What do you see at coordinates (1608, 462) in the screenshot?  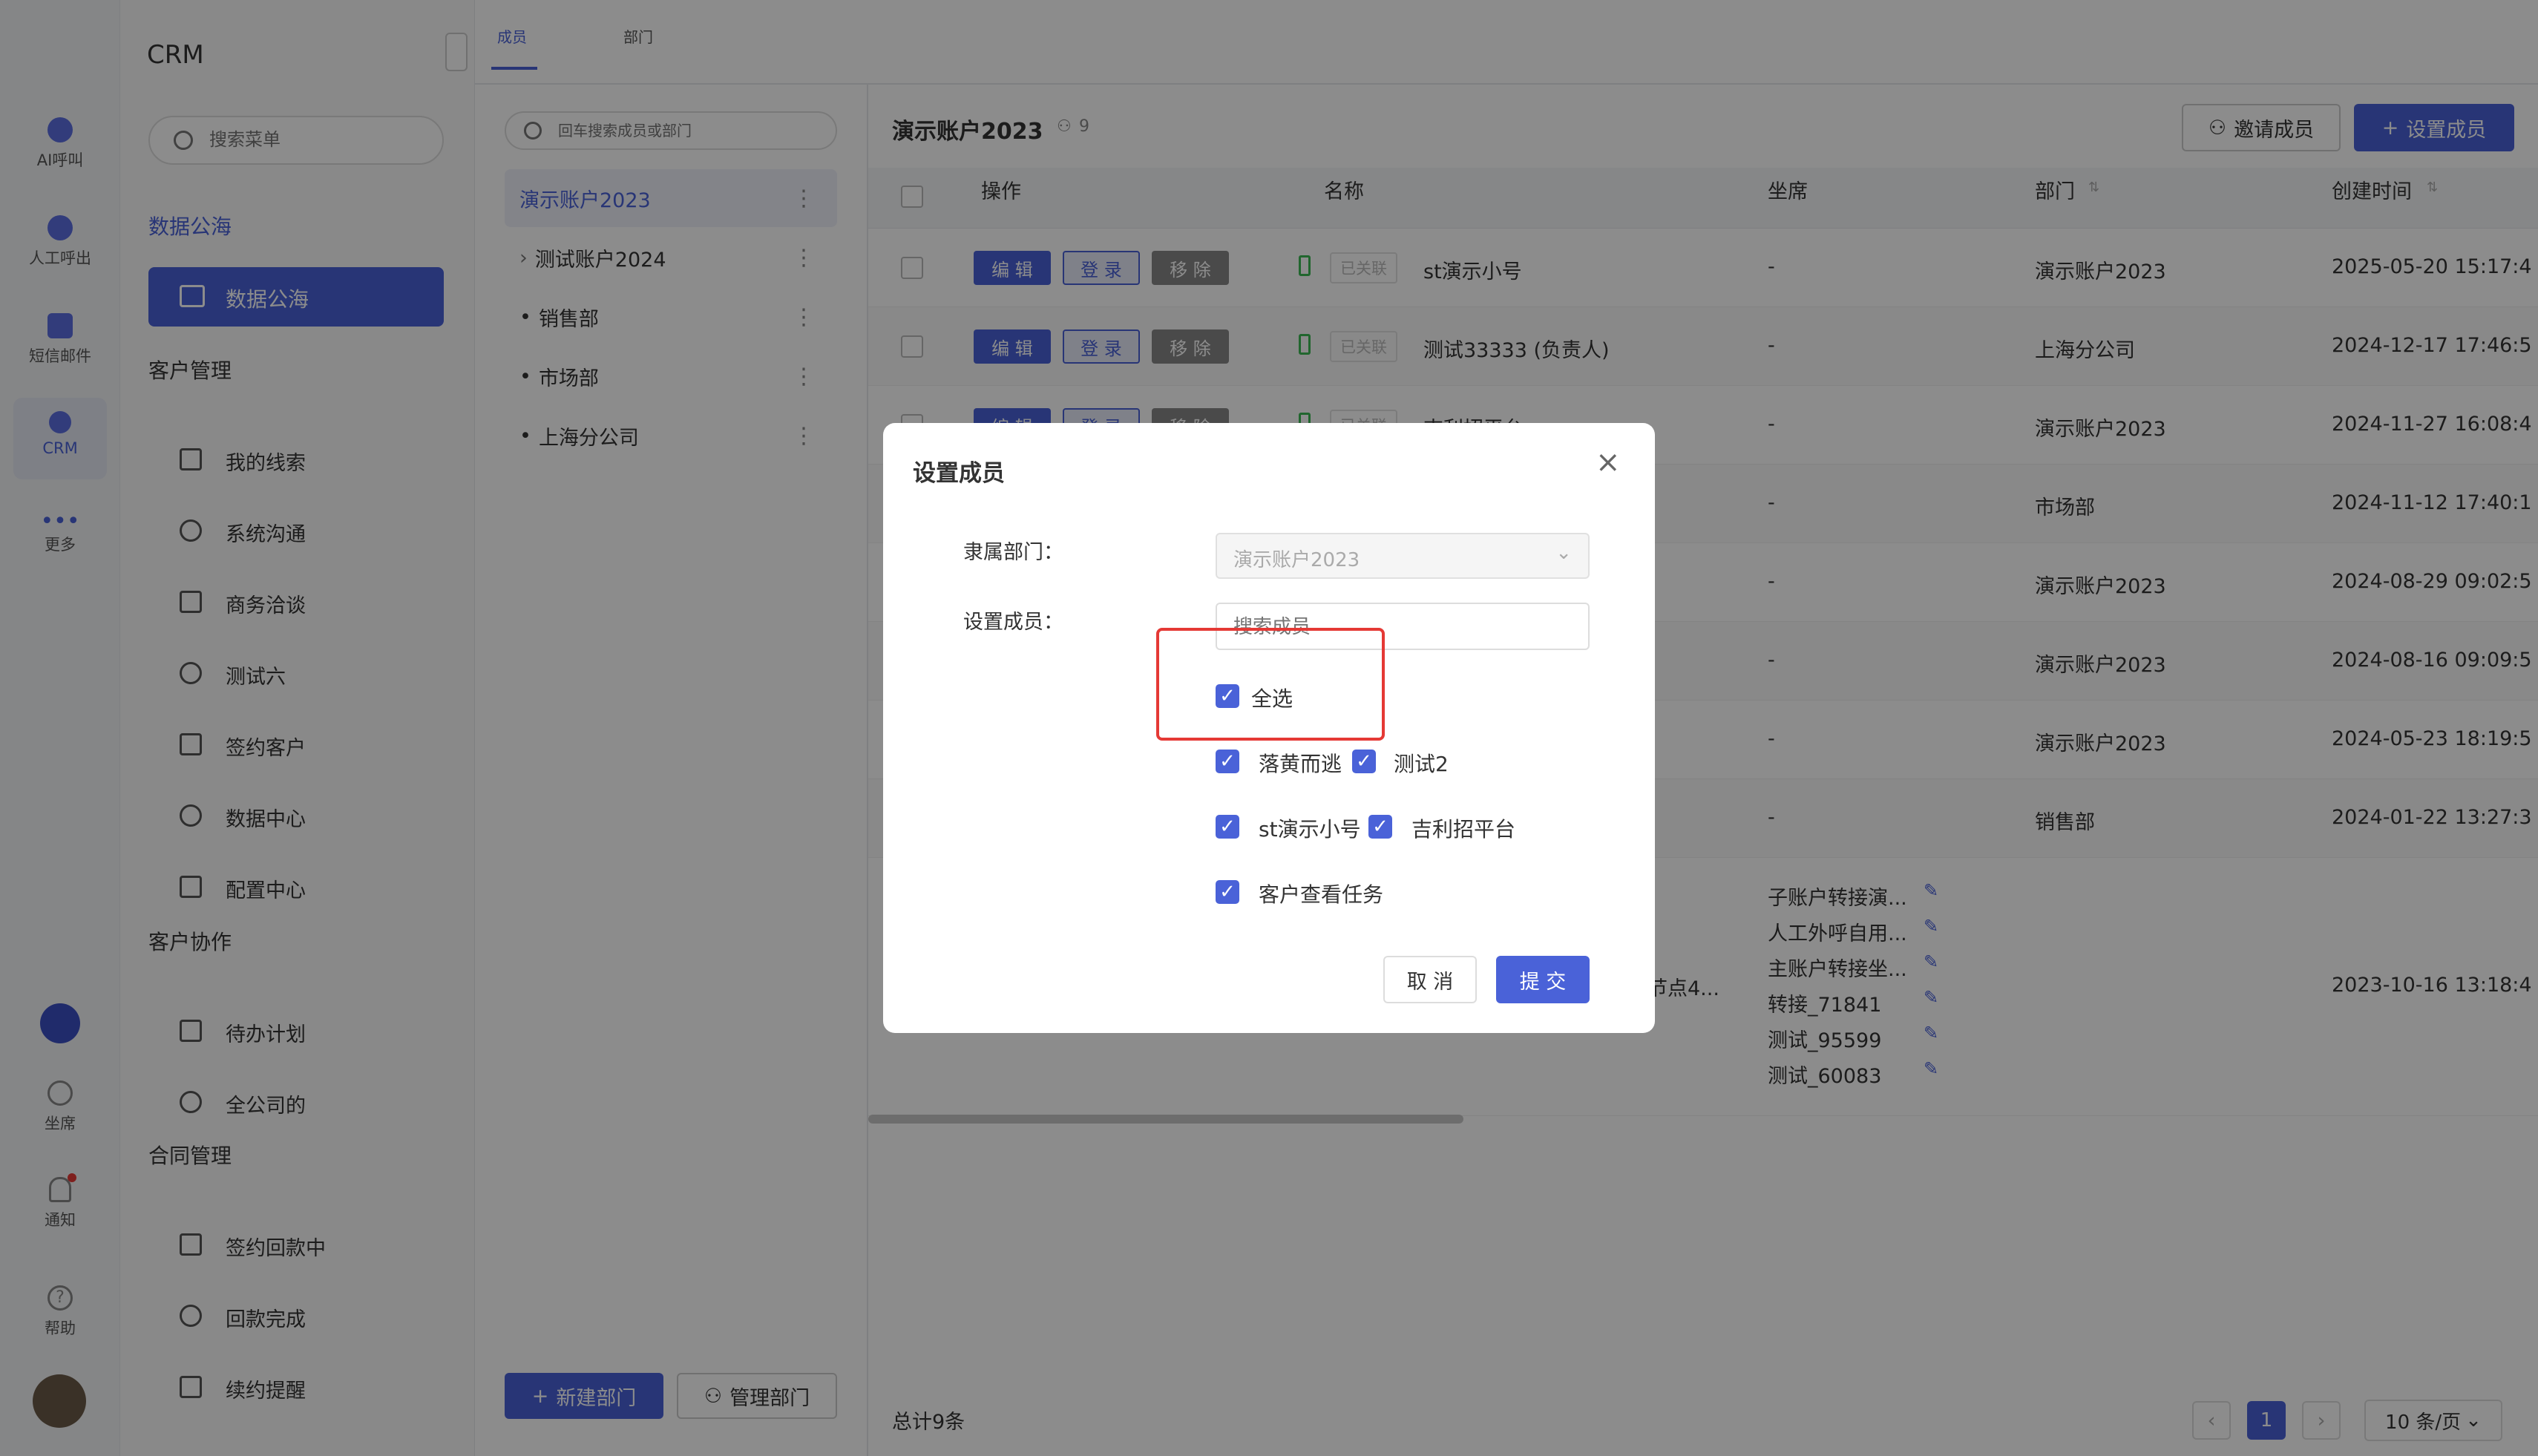 I see `close-icon: ×` at bounding box center [1608, 462].